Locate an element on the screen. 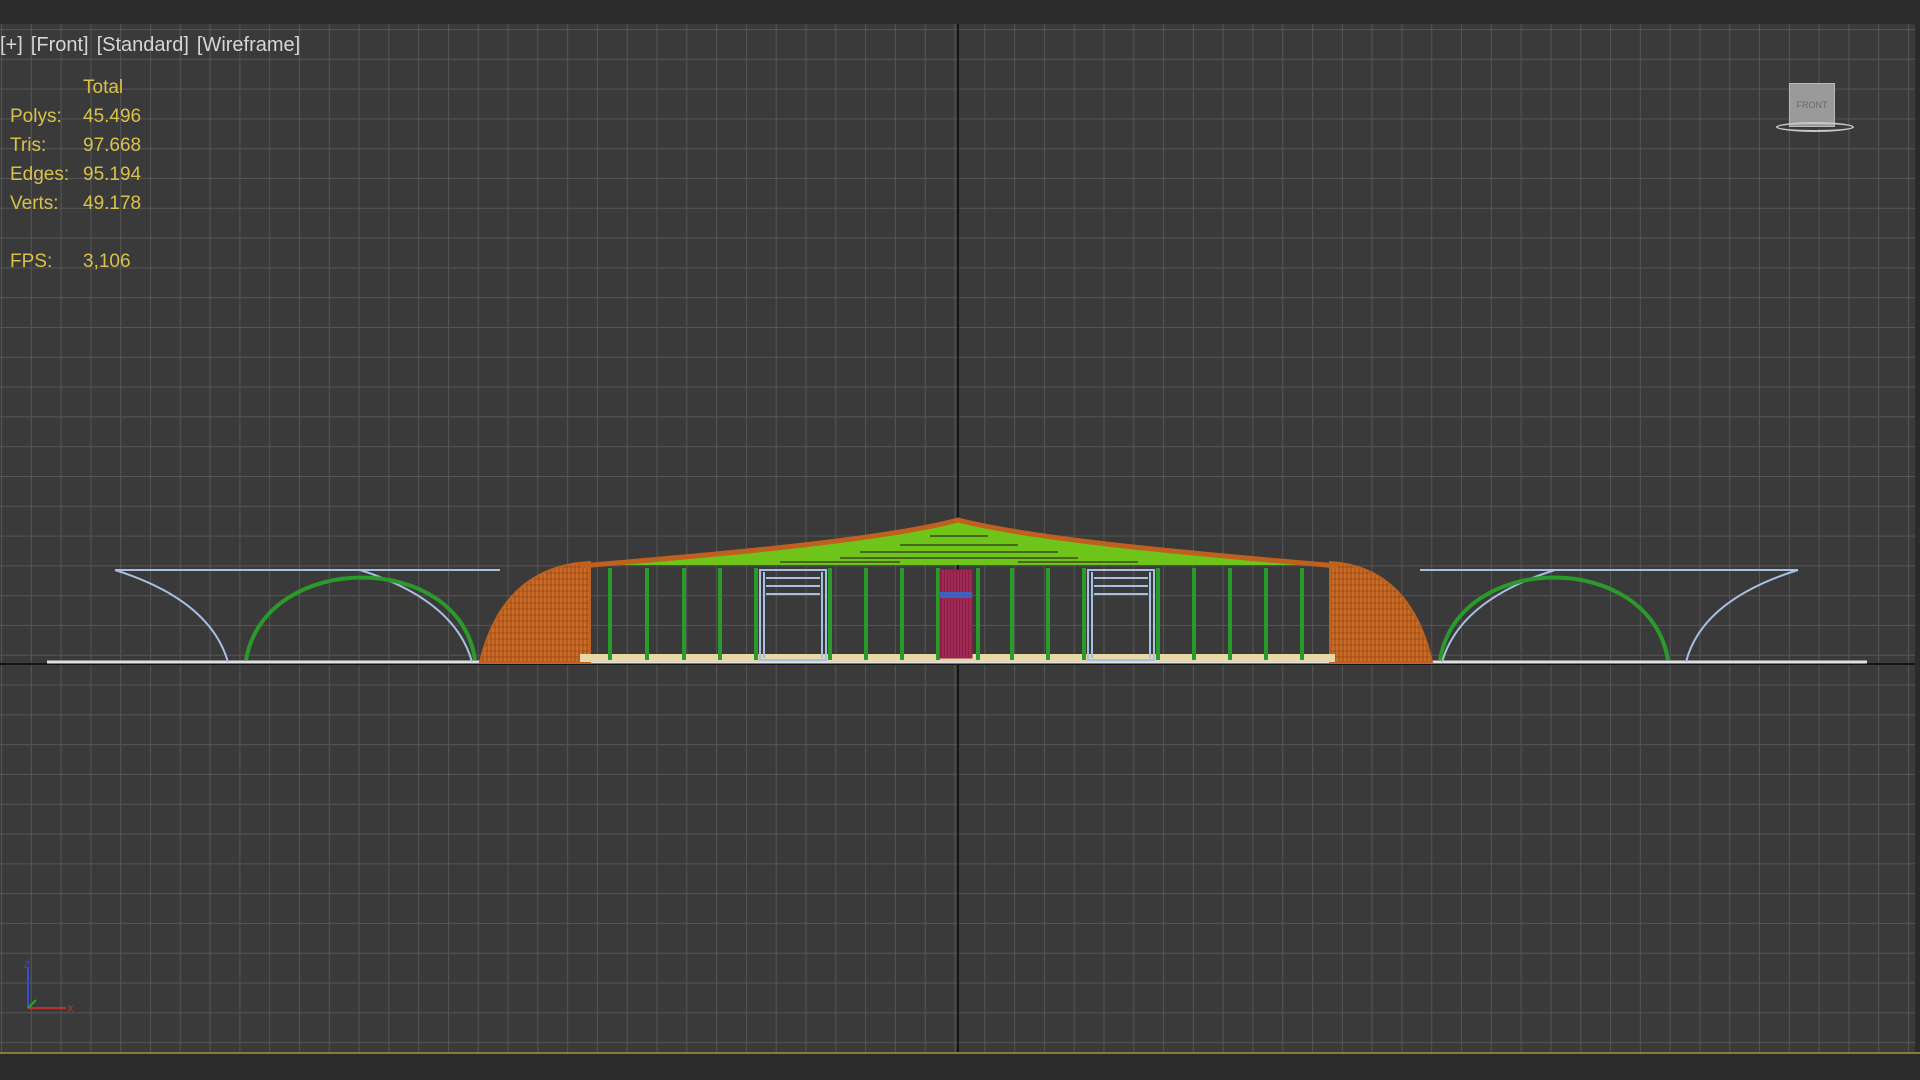  left-orange-dome is located at coordinates (534, 611).